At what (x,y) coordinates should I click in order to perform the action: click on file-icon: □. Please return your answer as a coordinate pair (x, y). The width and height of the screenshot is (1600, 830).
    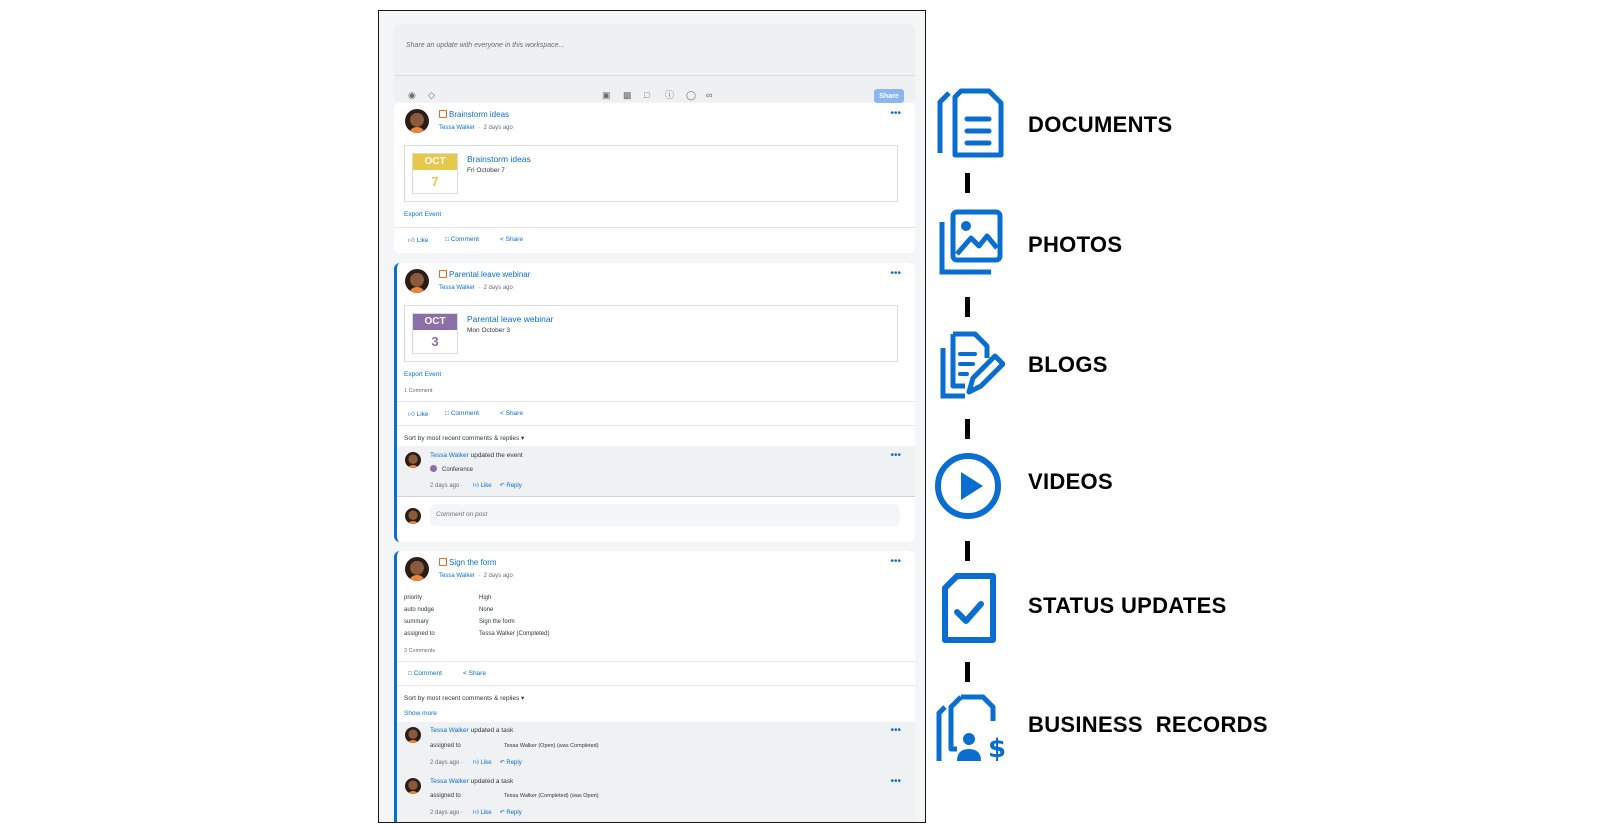
    Looking at the image, I should click on (646, 95).